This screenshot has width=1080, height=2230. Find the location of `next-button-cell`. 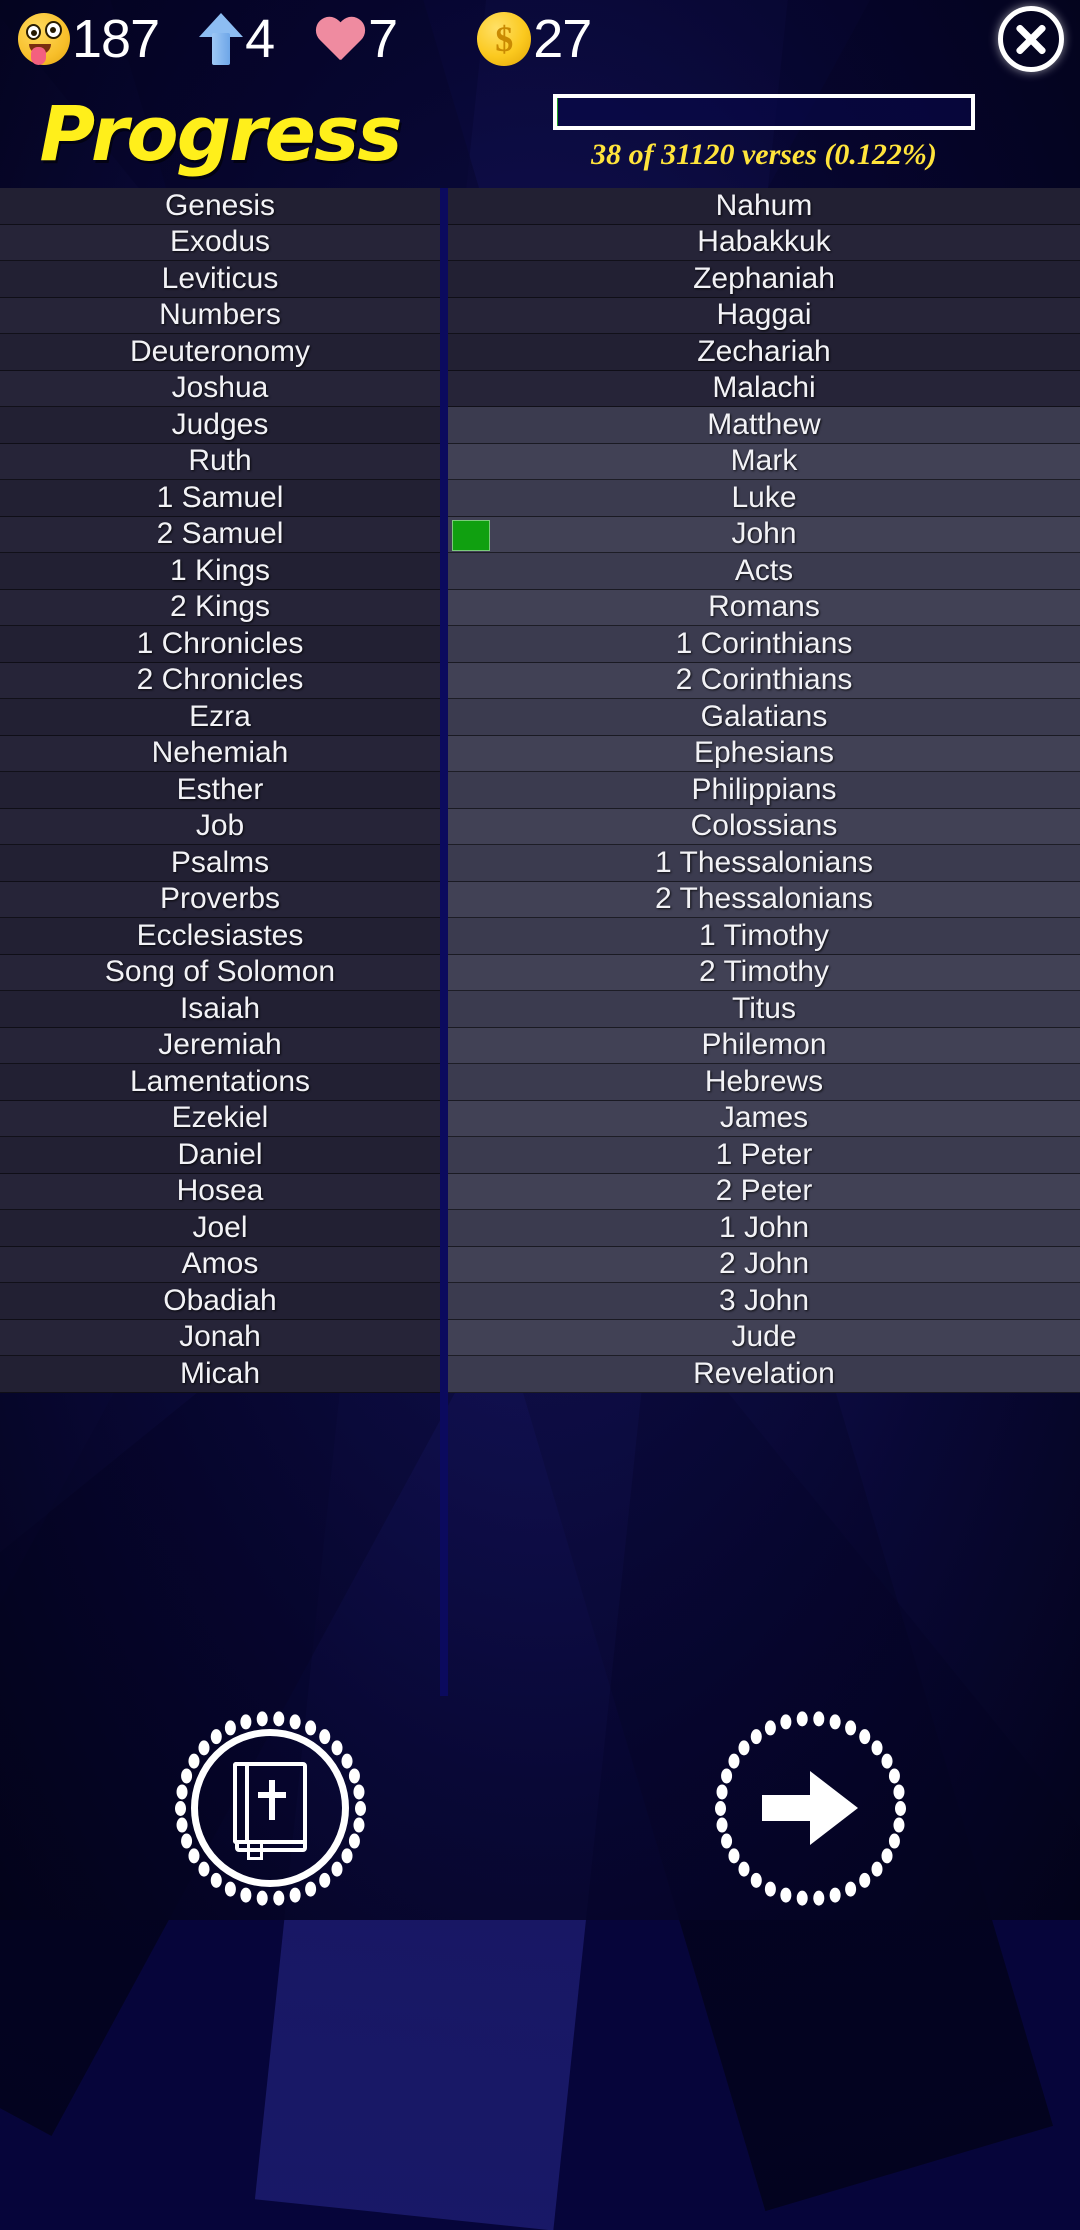

next-button-cell is located at coordinates (810, 1808).